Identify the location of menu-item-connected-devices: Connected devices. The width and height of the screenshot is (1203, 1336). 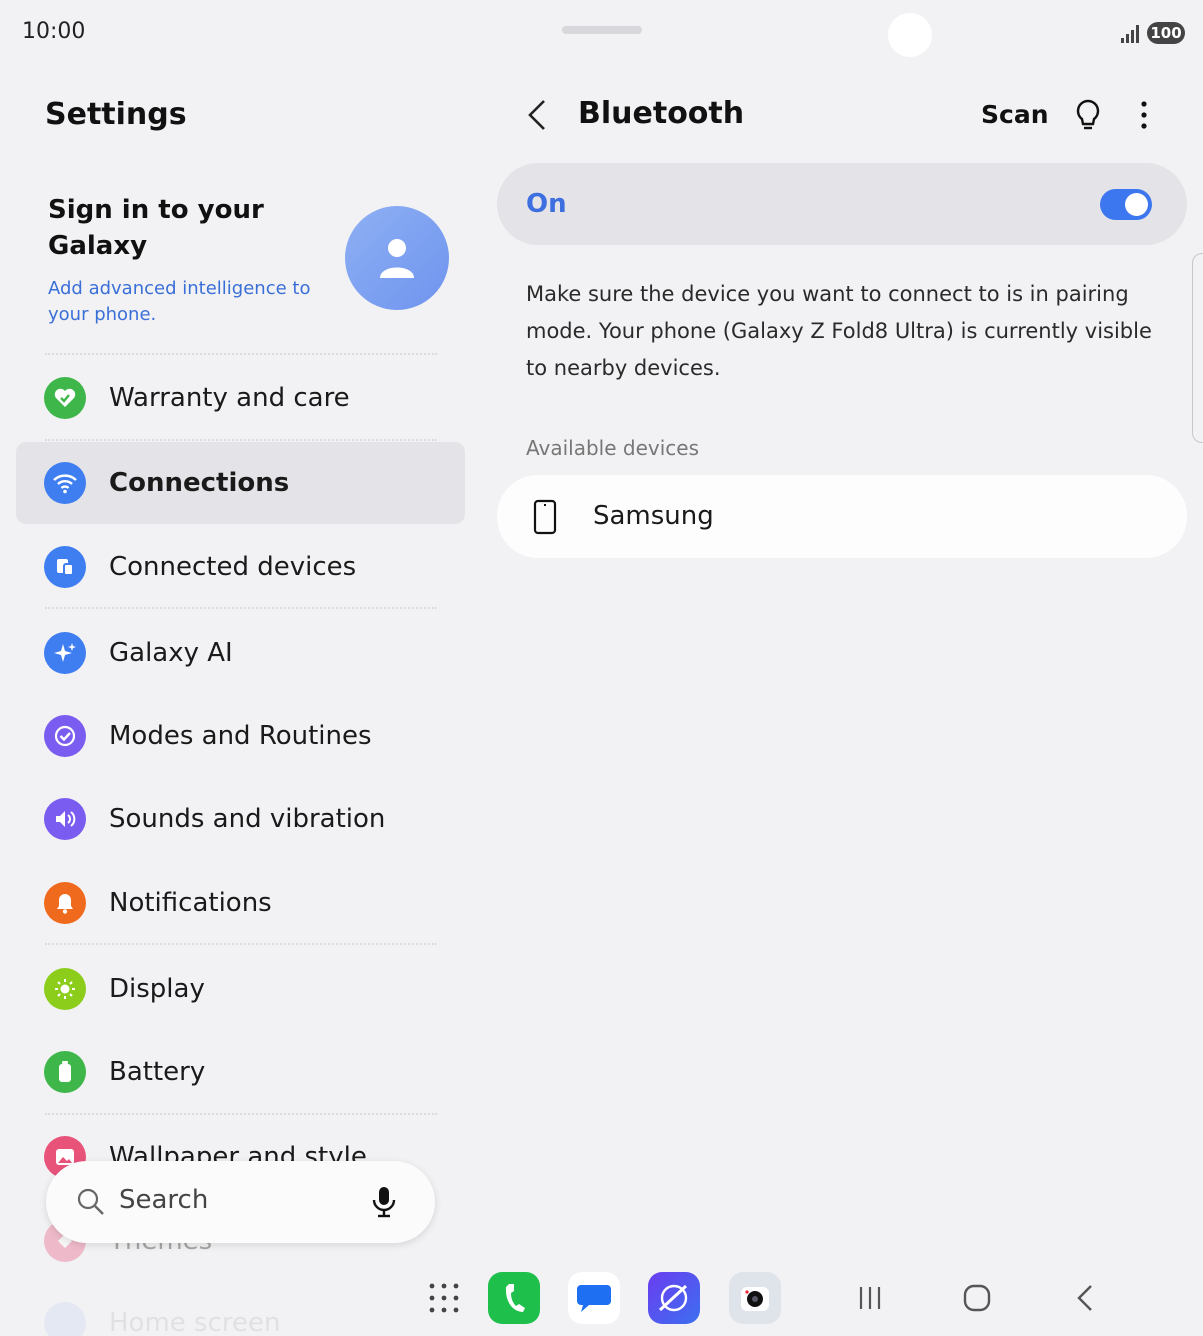
(240, 567).